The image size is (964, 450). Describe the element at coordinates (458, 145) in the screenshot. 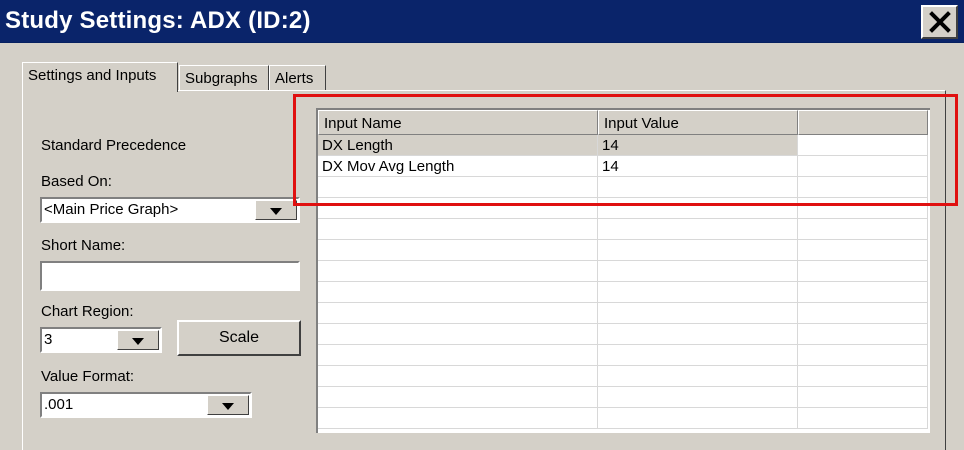

I see `input-name-cell: DX Length` at that location.